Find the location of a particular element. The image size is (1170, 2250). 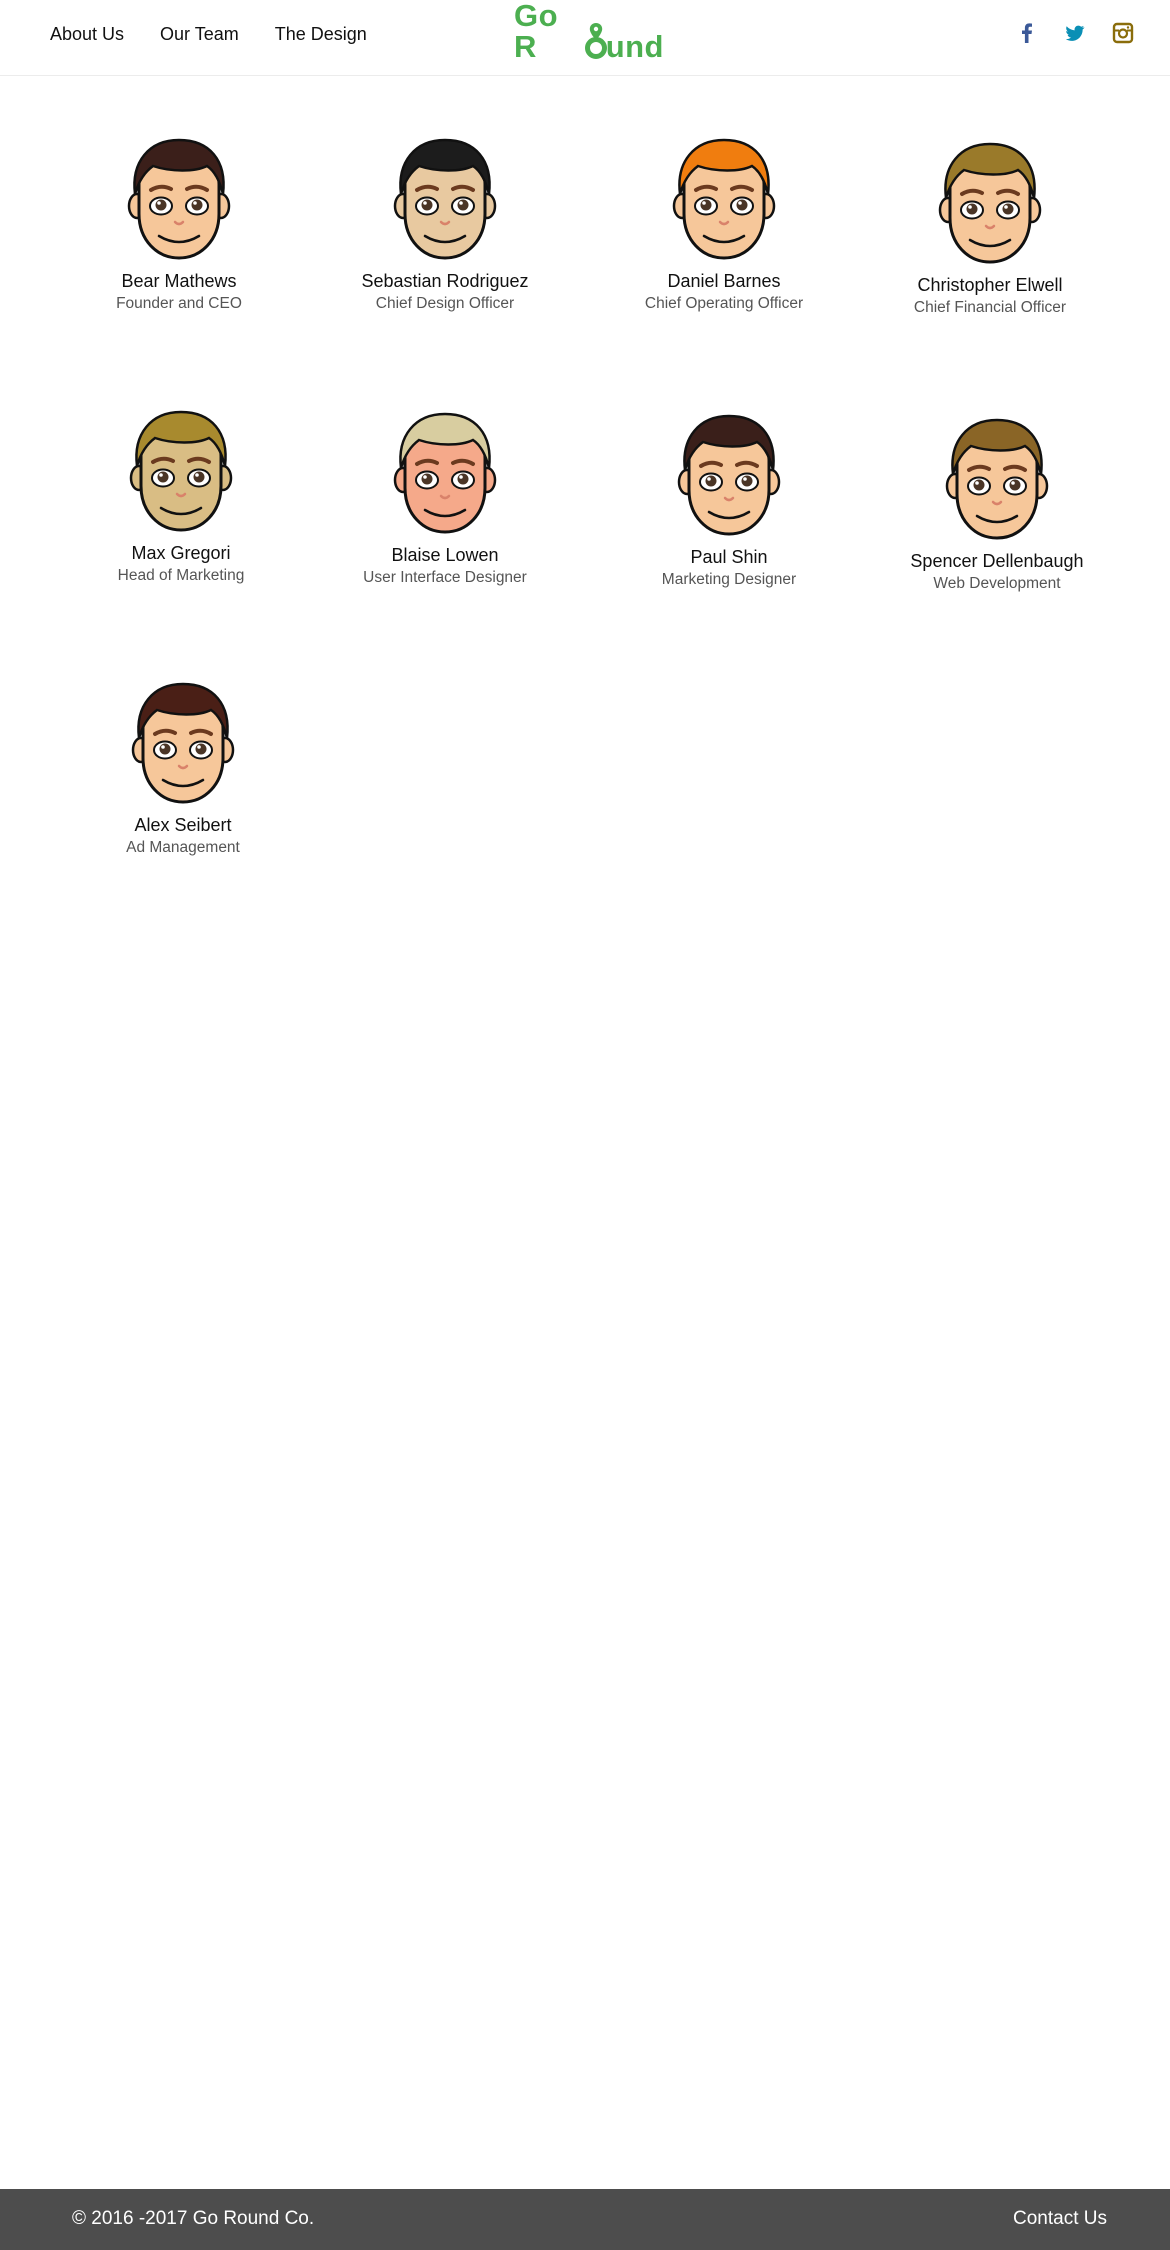

nav-our-team: Our Team is located at coordinates (199, 34).